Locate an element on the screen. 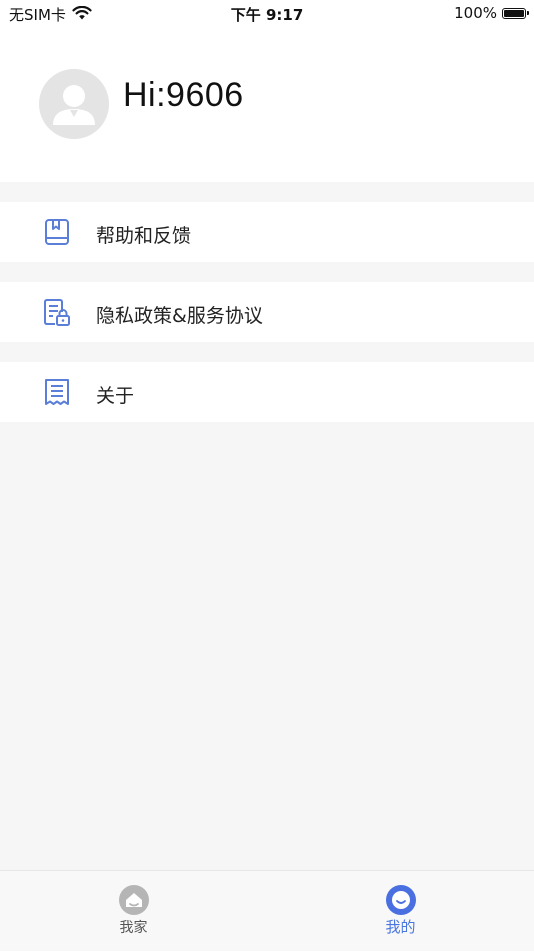  battery-percent: 100% is located at coordinates (475, 13).